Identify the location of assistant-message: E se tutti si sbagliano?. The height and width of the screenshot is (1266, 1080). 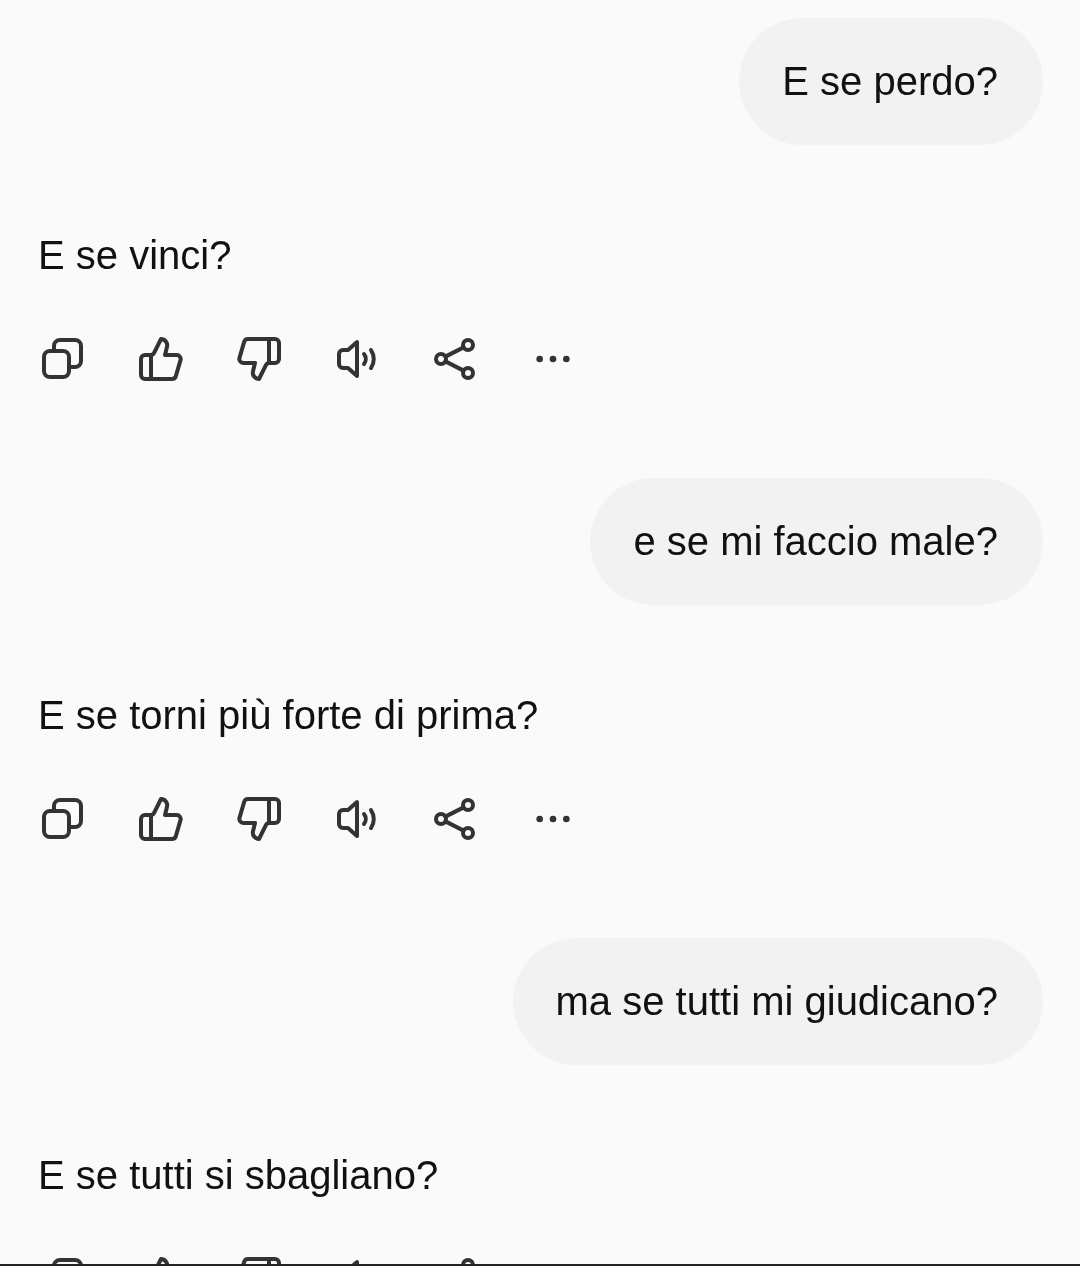
(238, 1175).